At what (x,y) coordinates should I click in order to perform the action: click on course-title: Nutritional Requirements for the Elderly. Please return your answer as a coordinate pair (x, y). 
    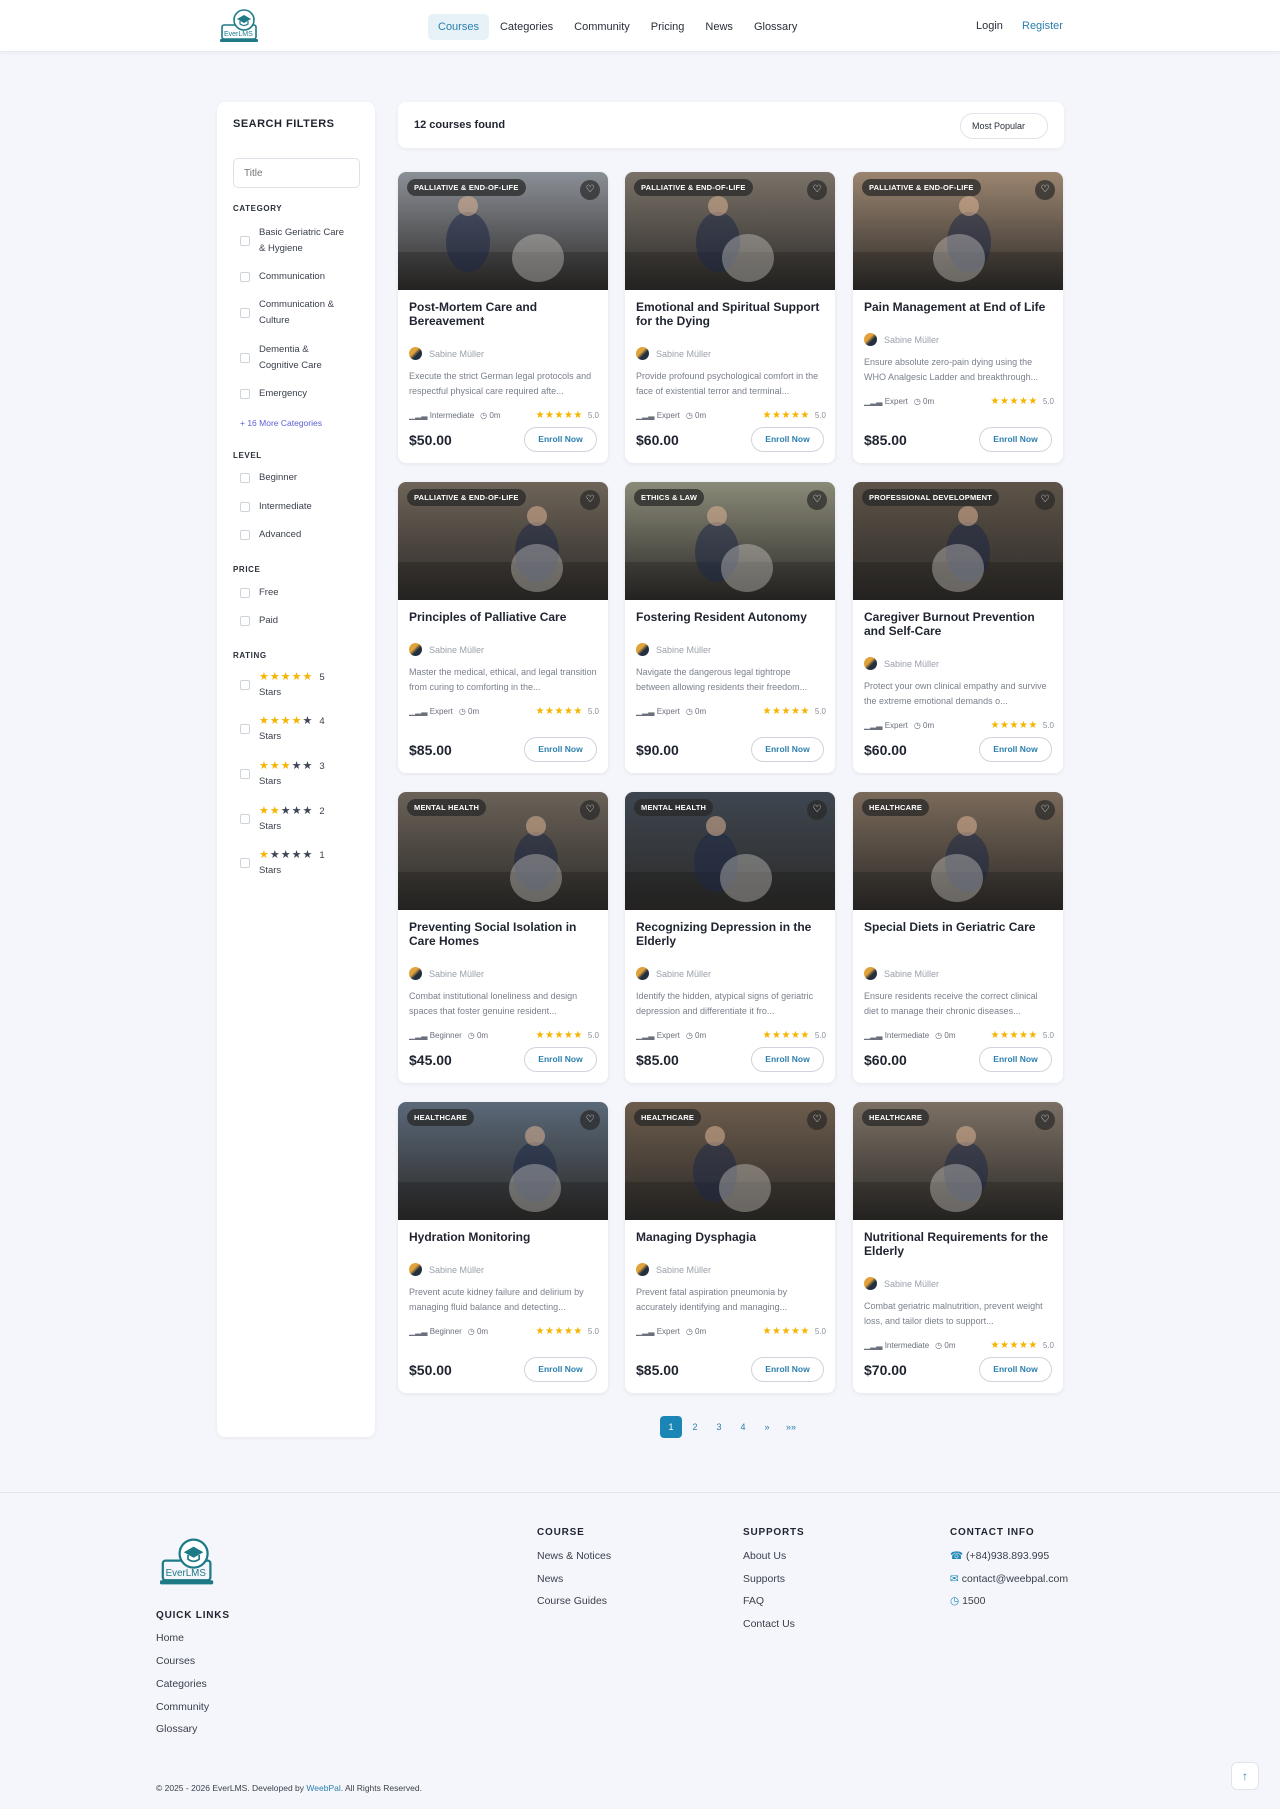
    Looking at the image, I should click on (959, 1244).